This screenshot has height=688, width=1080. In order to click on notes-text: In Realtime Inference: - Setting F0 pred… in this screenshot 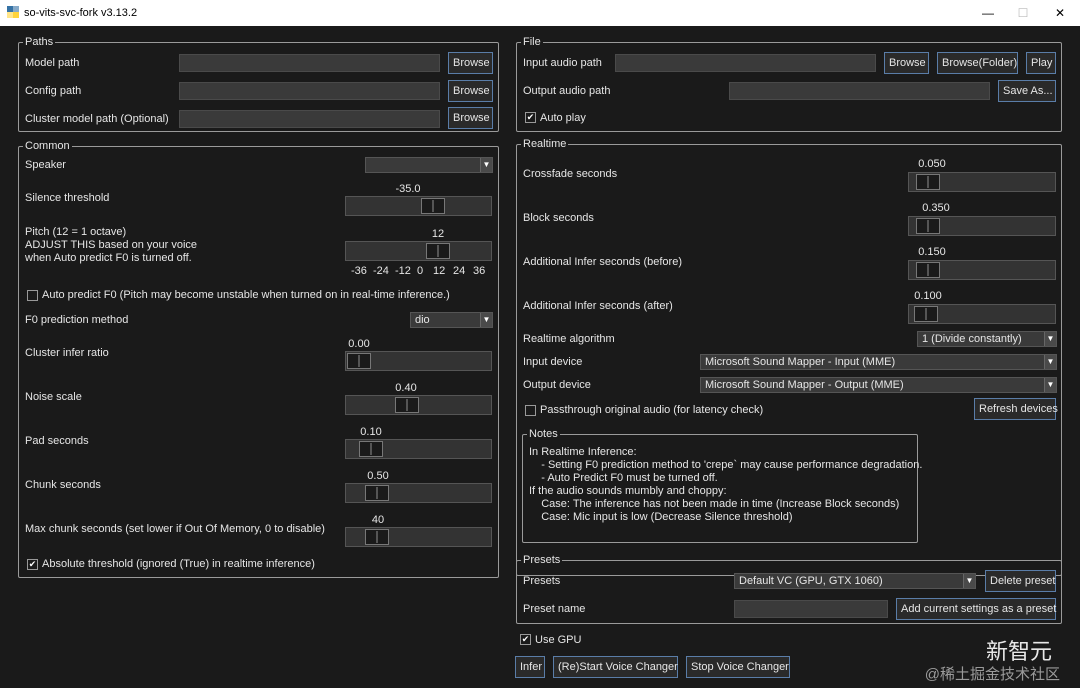, I will do `click(726, 485)`.